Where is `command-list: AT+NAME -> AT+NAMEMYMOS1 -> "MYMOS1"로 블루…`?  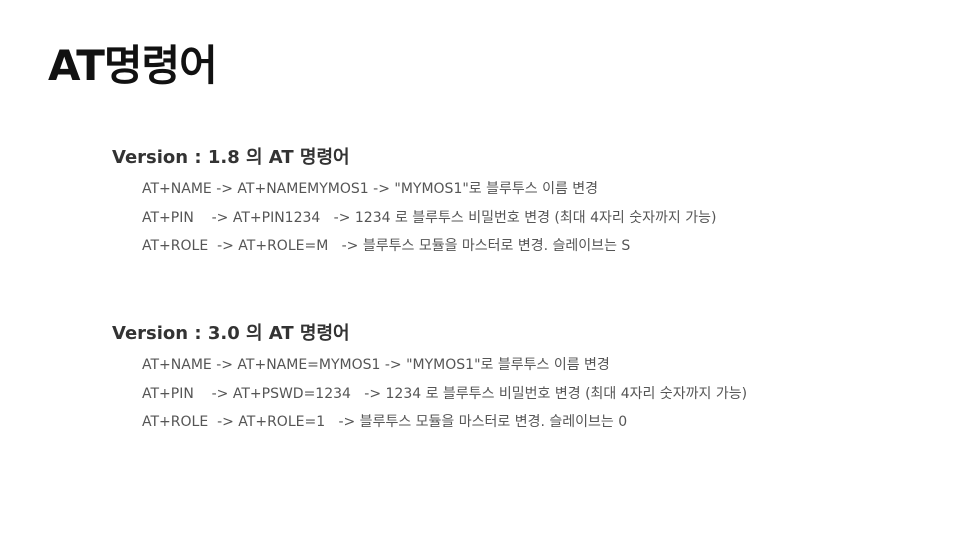
command-list: AT+NAME -> AT+NAMEMYMOS1 -> "MYMOS1"로 블루… is located at coordinates (522, 218).